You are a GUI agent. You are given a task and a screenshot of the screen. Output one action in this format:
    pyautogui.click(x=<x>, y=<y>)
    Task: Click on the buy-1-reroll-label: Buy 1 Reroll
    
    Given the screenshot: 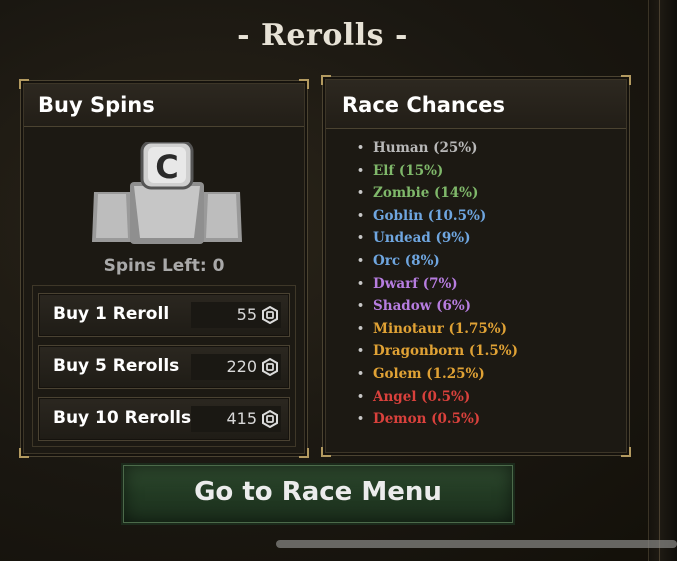 What is the action you would take?
    pyautogui.click(x=111, y=314)
    